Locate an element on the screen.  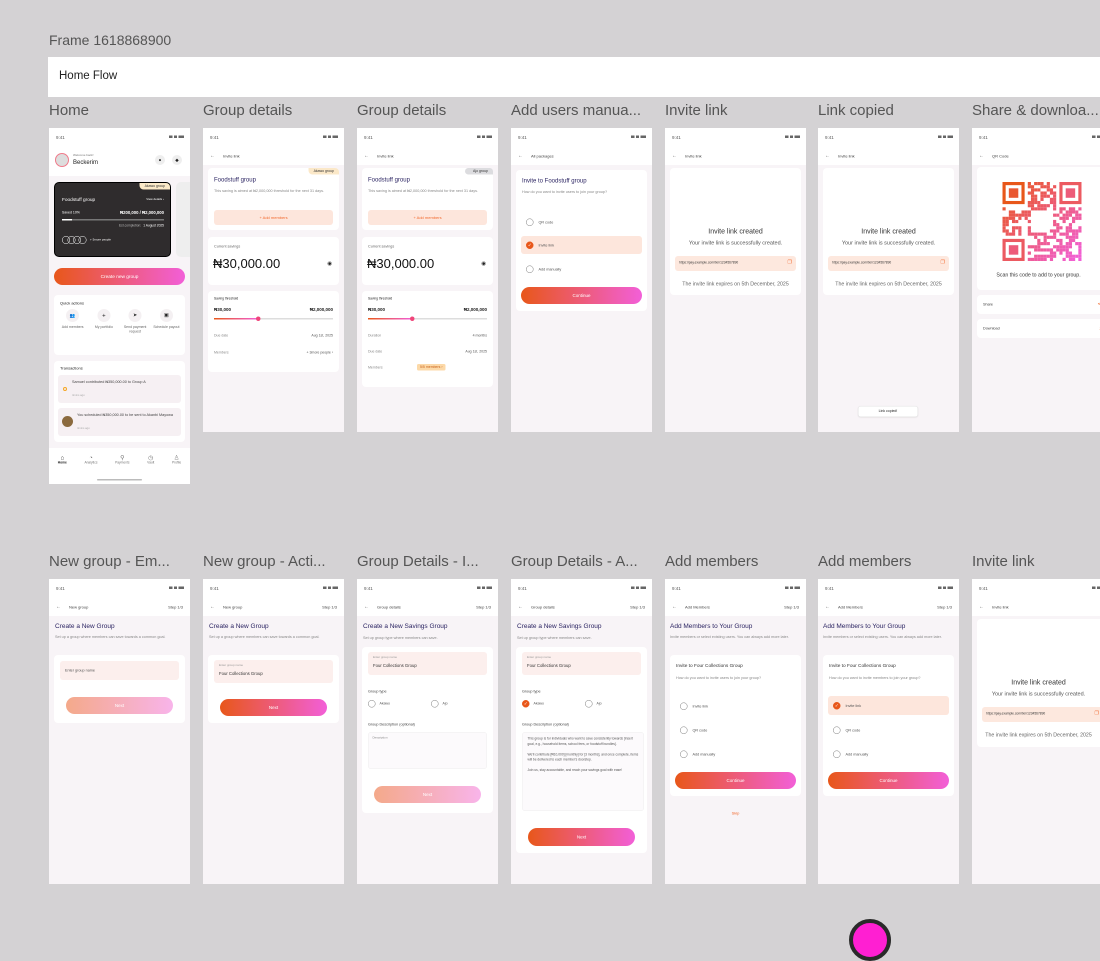
quick-action-portfolio: +My portfolio is located at coordinates (104, 321).